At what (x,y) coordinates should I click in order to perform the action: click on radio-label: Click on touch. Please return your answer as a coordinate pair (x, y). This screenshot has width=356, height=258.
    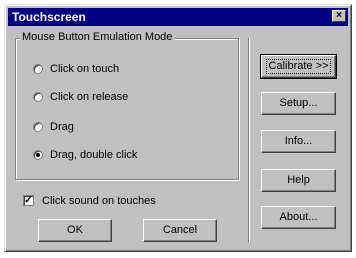
    Looking at the image, I should click on (85, 69).